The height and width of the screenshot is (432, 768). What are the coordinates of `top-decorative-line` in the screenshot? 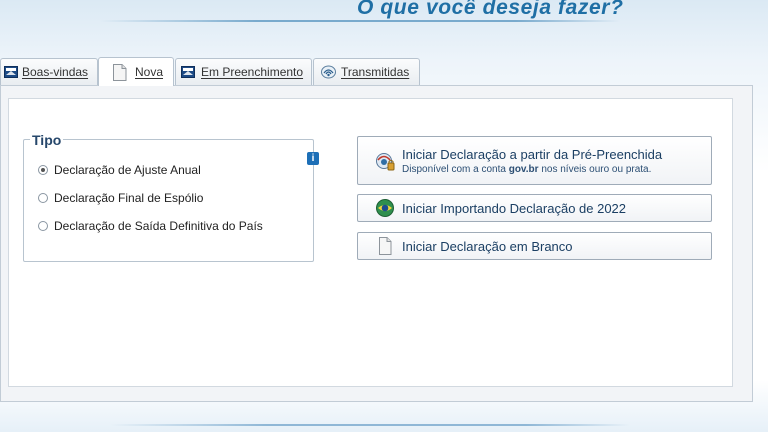 It's located at (360, 21).